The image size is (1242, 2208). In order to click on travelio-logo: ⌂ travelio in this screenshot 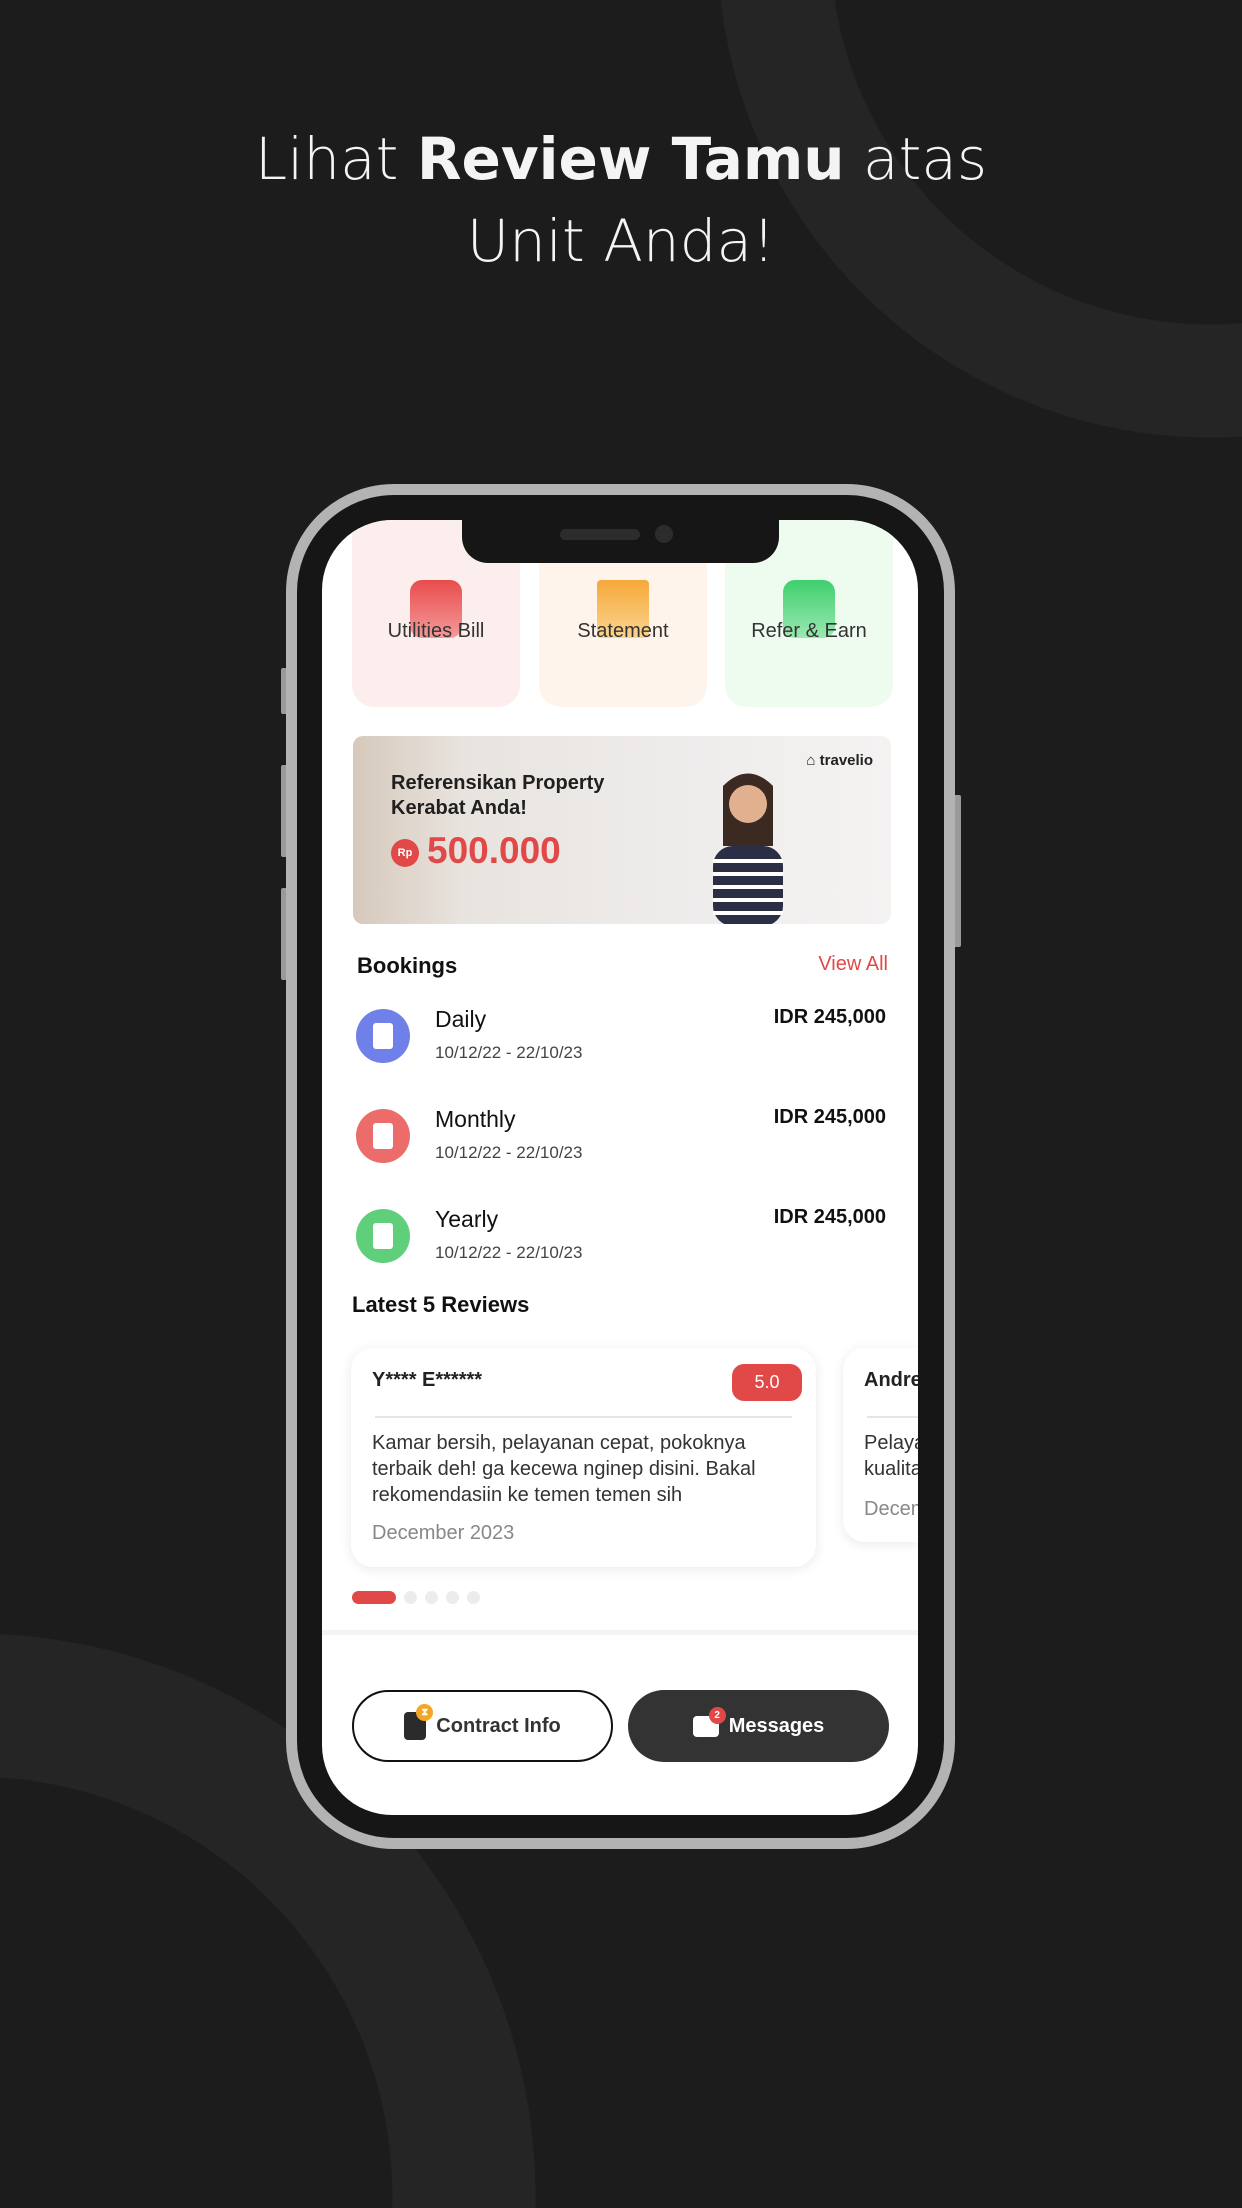, I will do `click(839, 760)`.